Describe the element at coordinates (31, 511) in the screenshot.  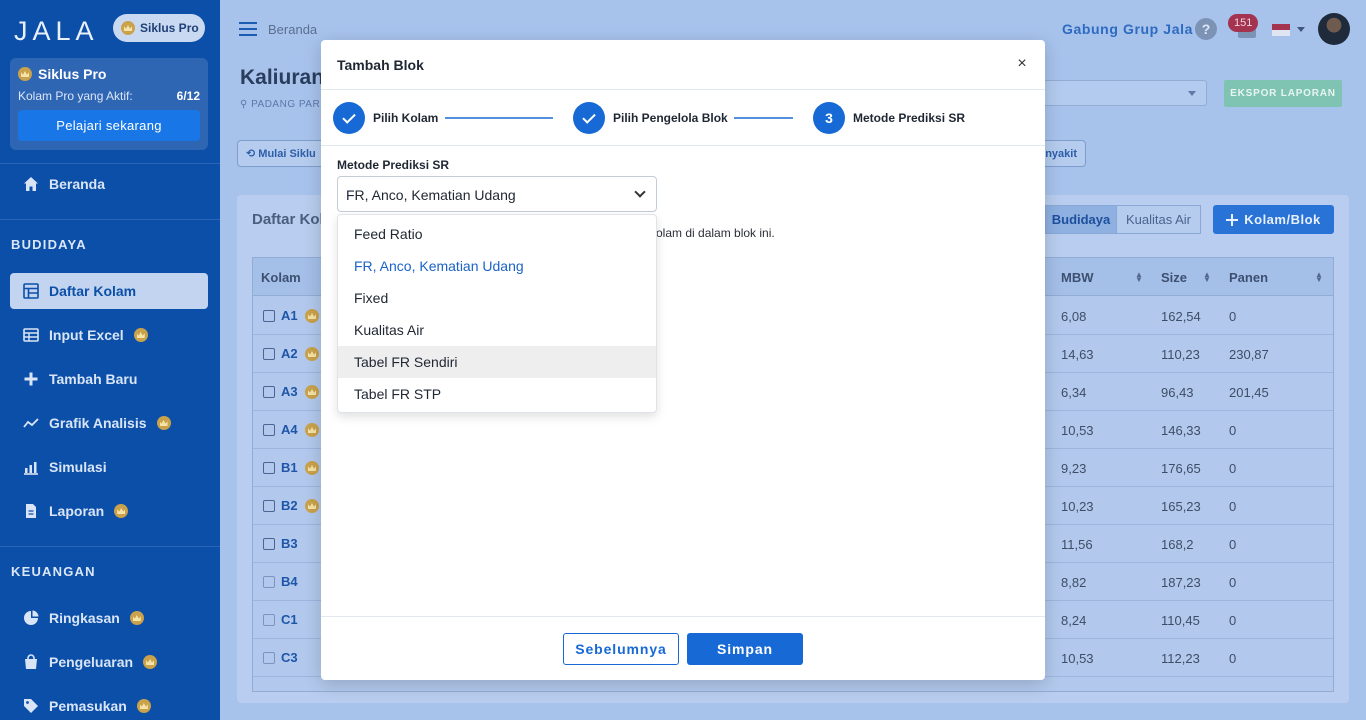
I see `document-icon` at that location.